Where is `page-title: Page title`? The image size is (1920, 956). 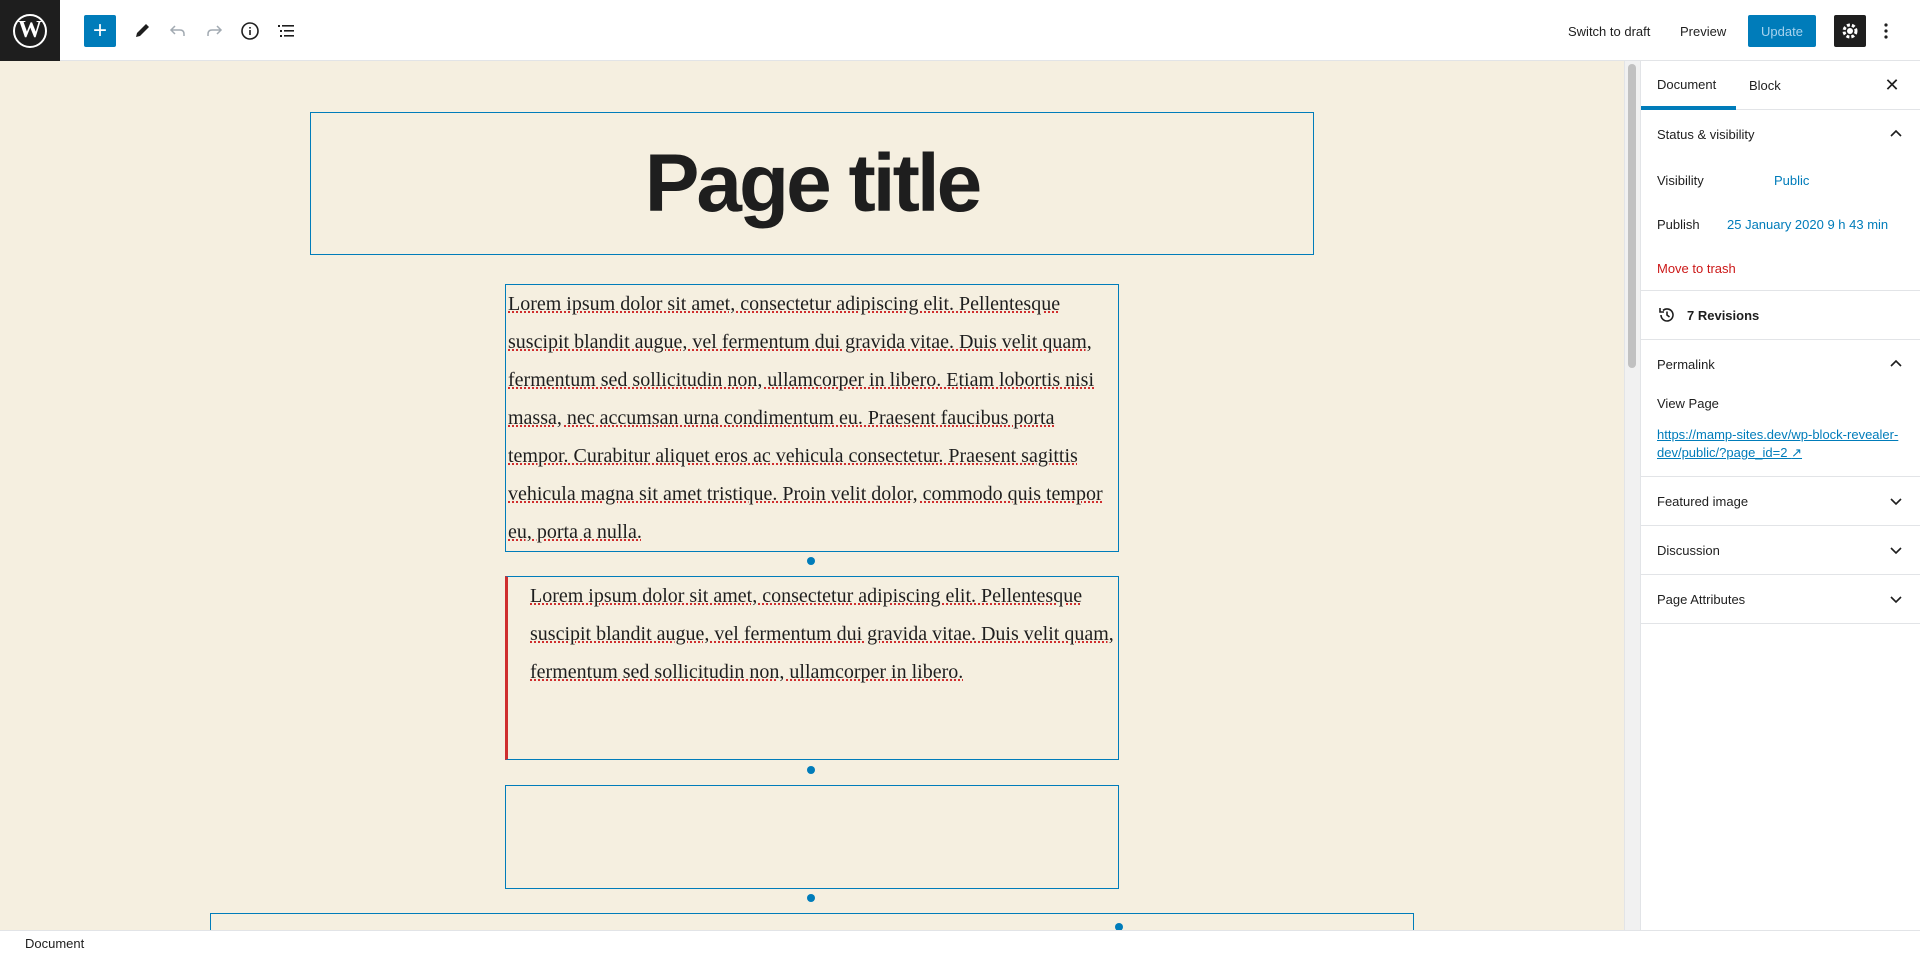
page-title: Page title is located at coordinates (814, 184).